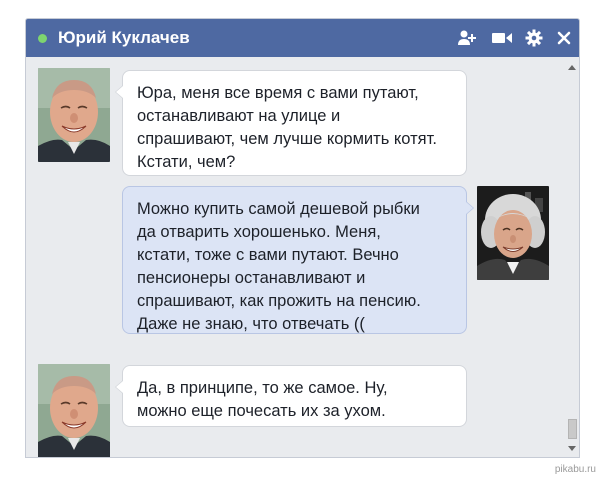  I want to click on message-line: Даже не знаю, что отвечать ((, so click(251, 324).